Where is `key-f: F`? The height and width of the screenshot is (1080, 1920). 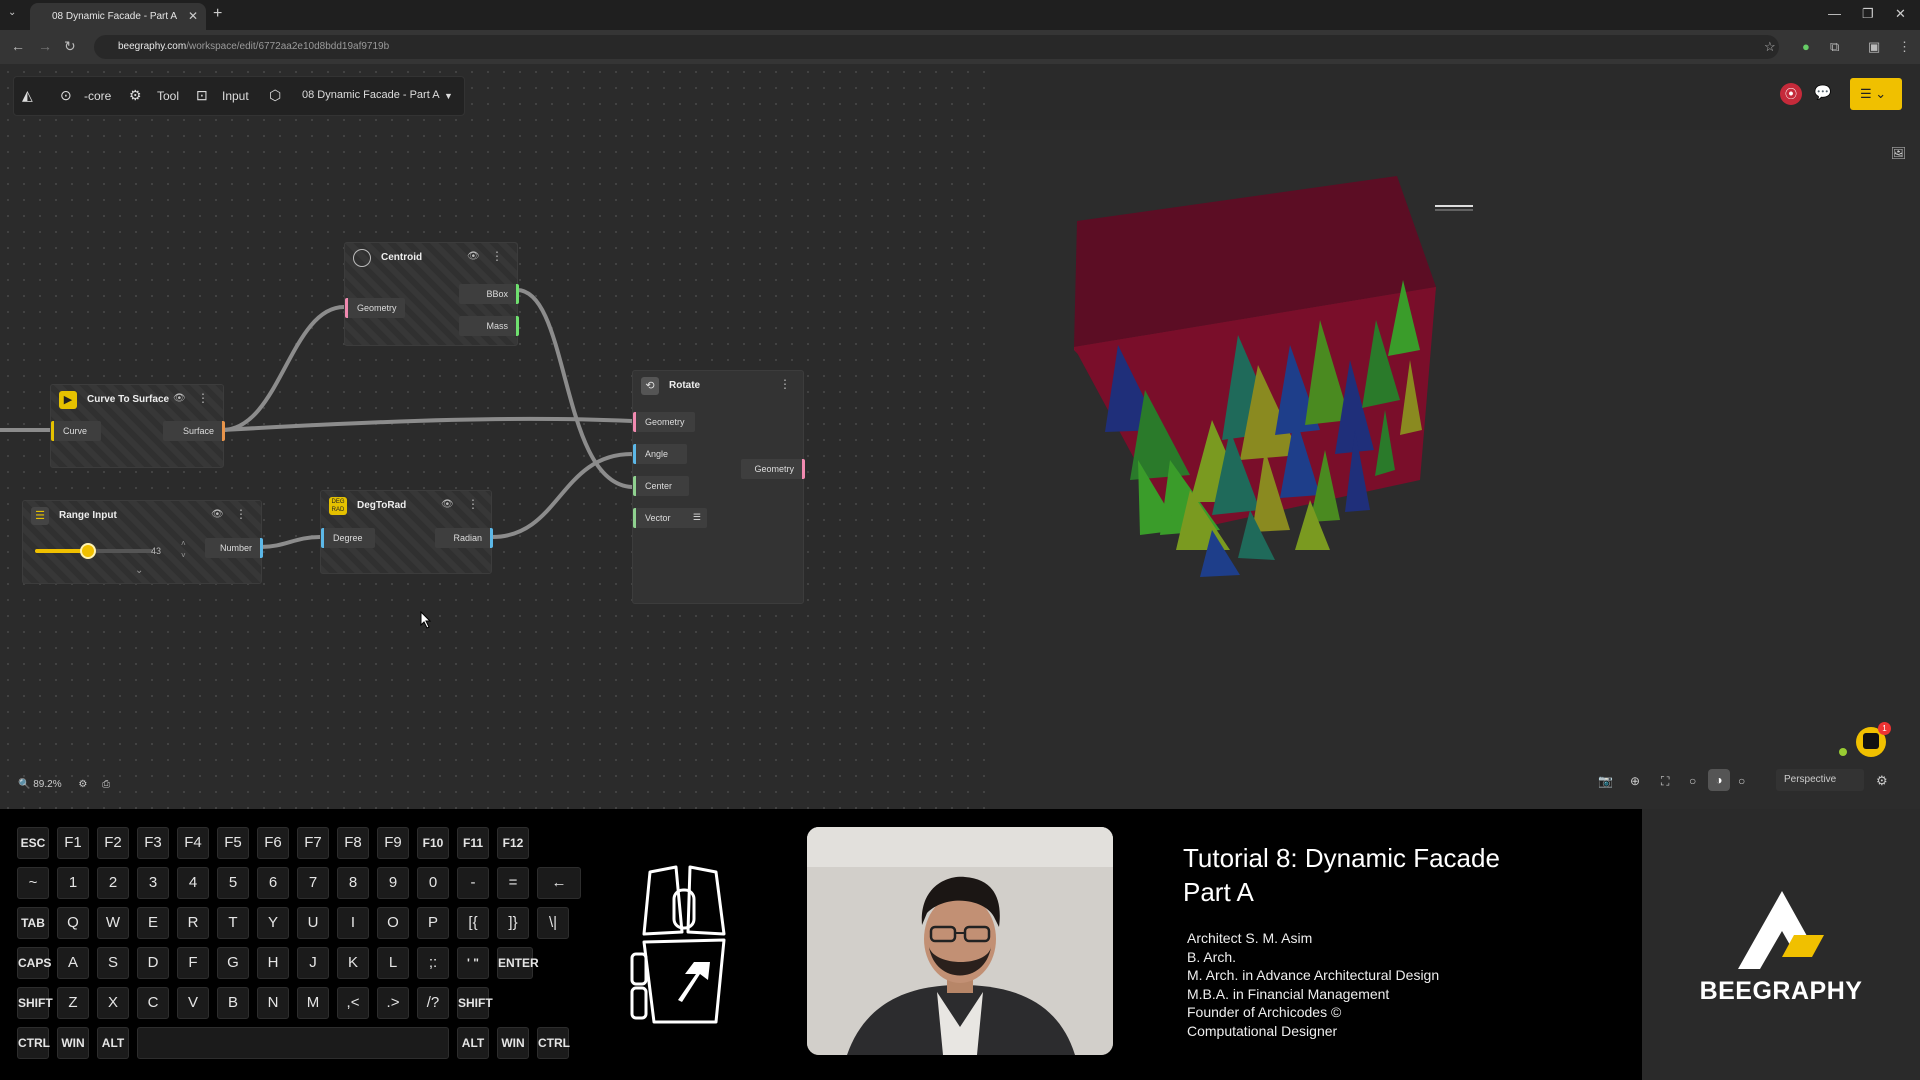 key-f: F is located at coordinates (193, 963).